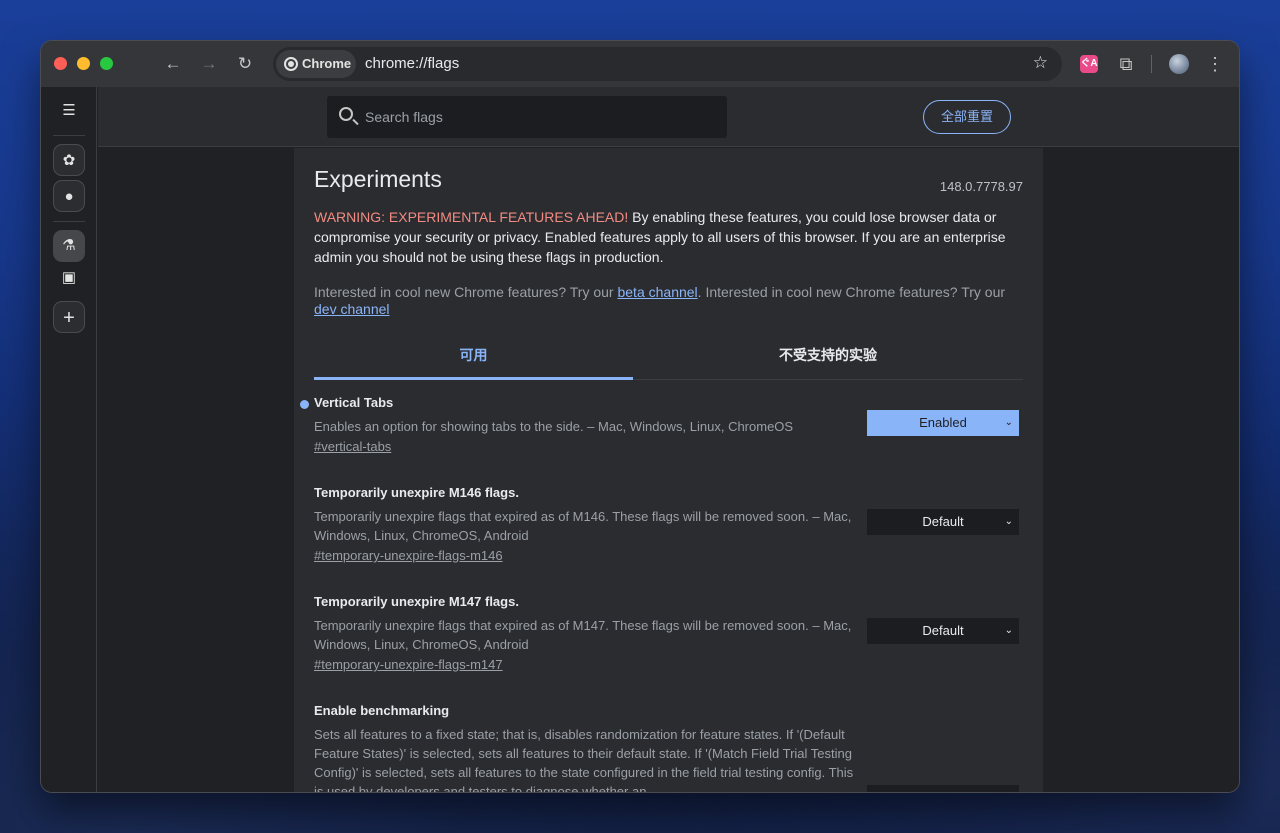 This screenshot has width=1280, height=833. What do you see at coordinates (304, 404) in the screenshot?
I see `modified-dot-icon` at bounding box center [304, 404].